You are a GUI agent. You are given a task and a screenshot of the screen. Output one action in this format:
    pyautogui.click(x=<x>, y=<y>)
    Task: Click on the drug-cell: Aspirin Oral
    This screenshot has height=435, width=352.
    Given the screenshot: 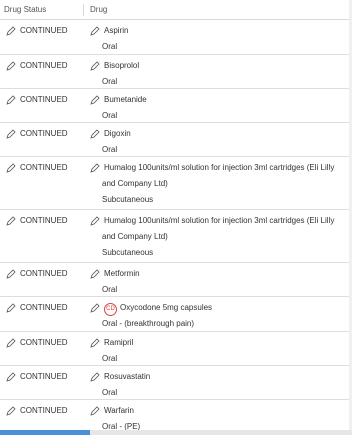 What is the action you would take?
    pyautogui.click(x=216, y=37)
    